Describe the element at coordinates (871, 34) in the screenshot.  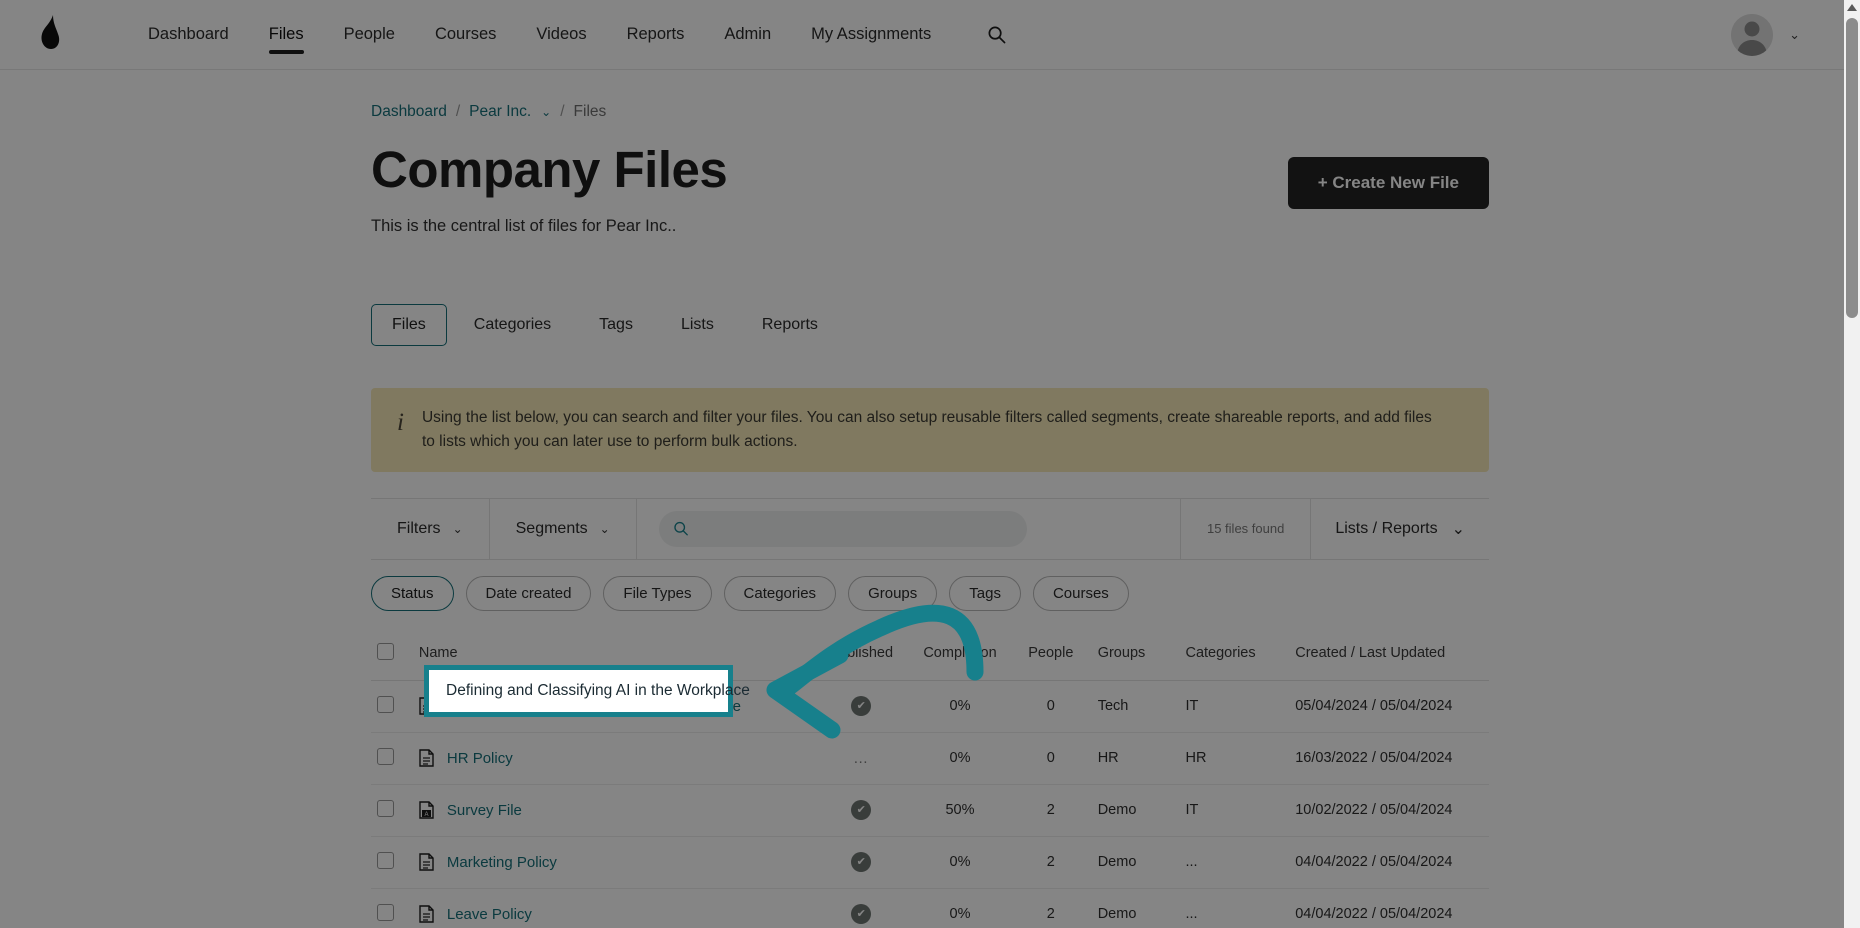
I see `nav-item-my-assignments: My Assignments` at that location.